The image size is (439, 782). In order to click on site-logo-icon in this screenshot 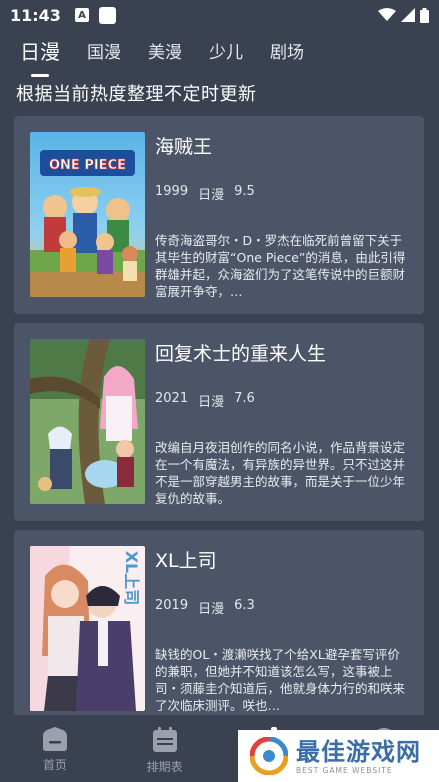, I will do `click(269, 756)`.